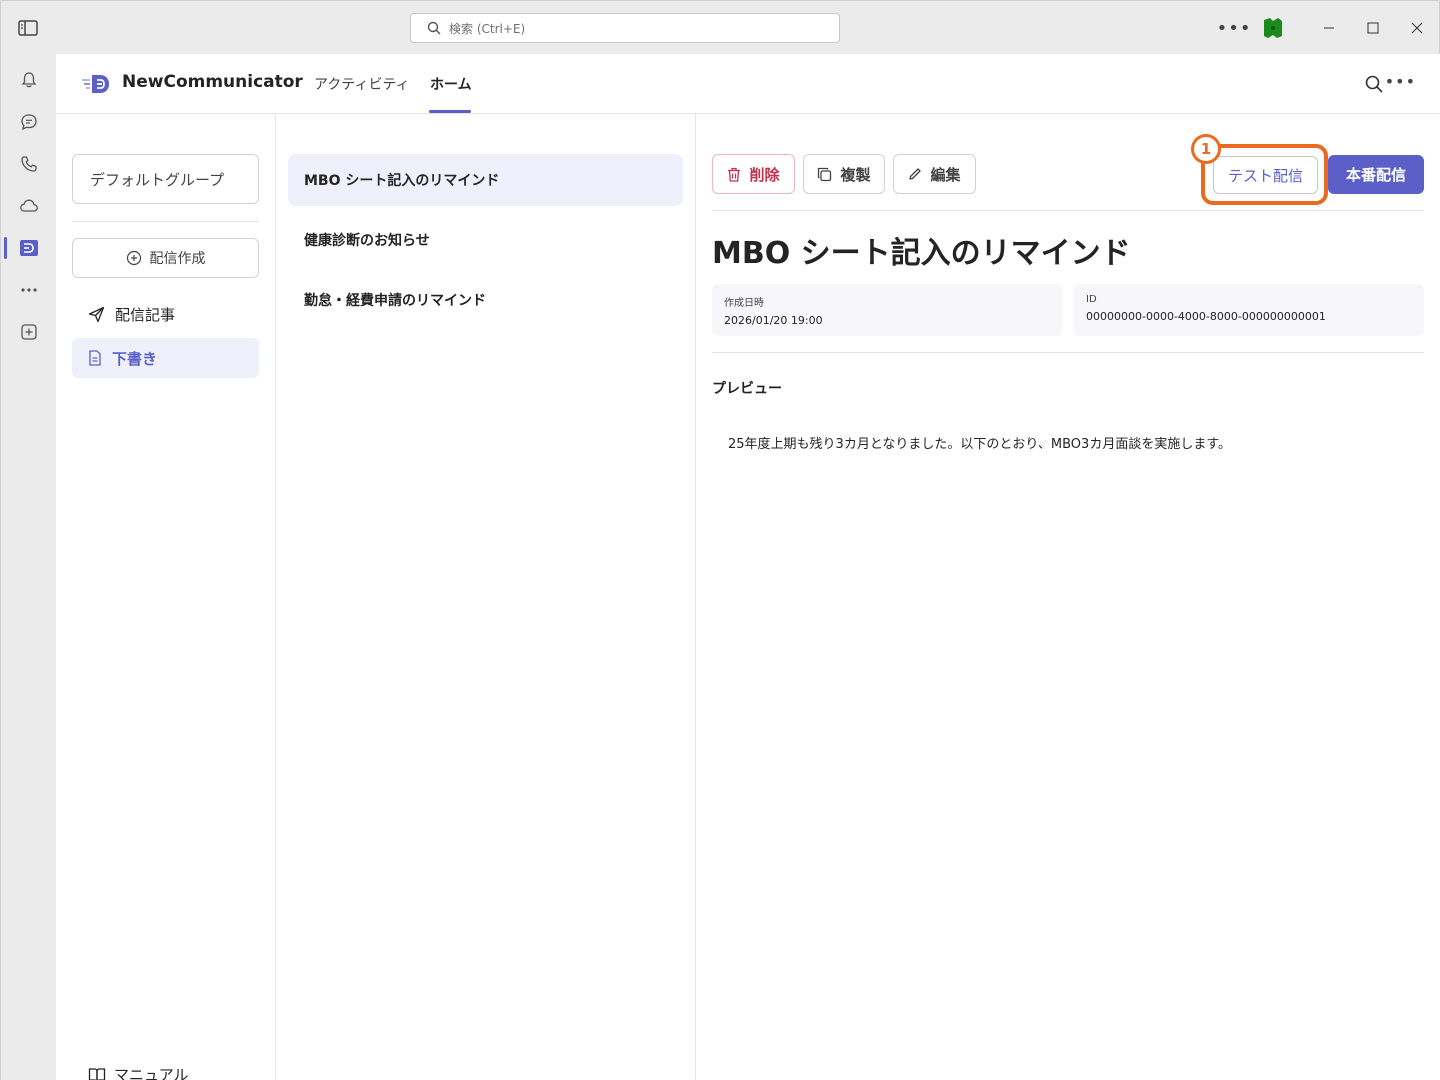 The height and width of the screenshot is (1080, 1440). I want to click on create-delivery-label: 配信作成, so click(177, 259).